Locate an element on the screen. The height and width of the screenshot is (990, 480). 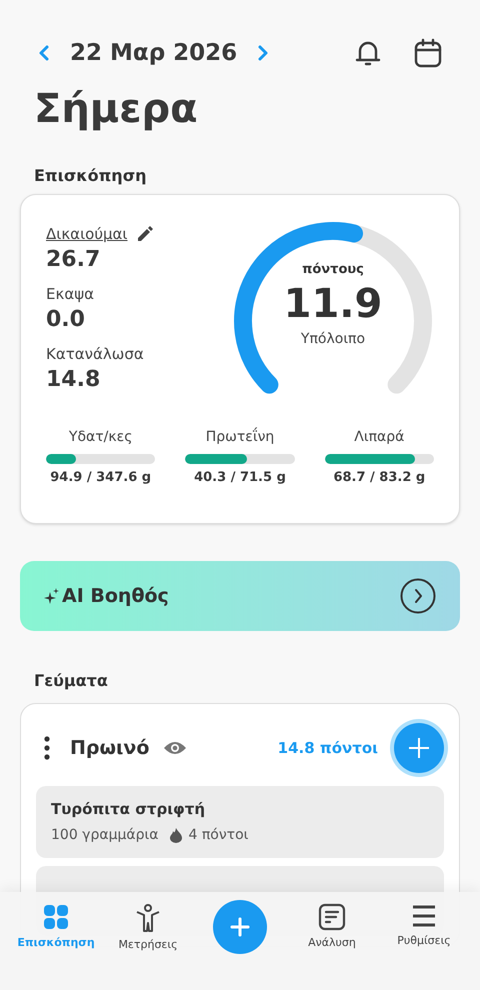
chevron-left-icon is located at coordinates (44, 53).